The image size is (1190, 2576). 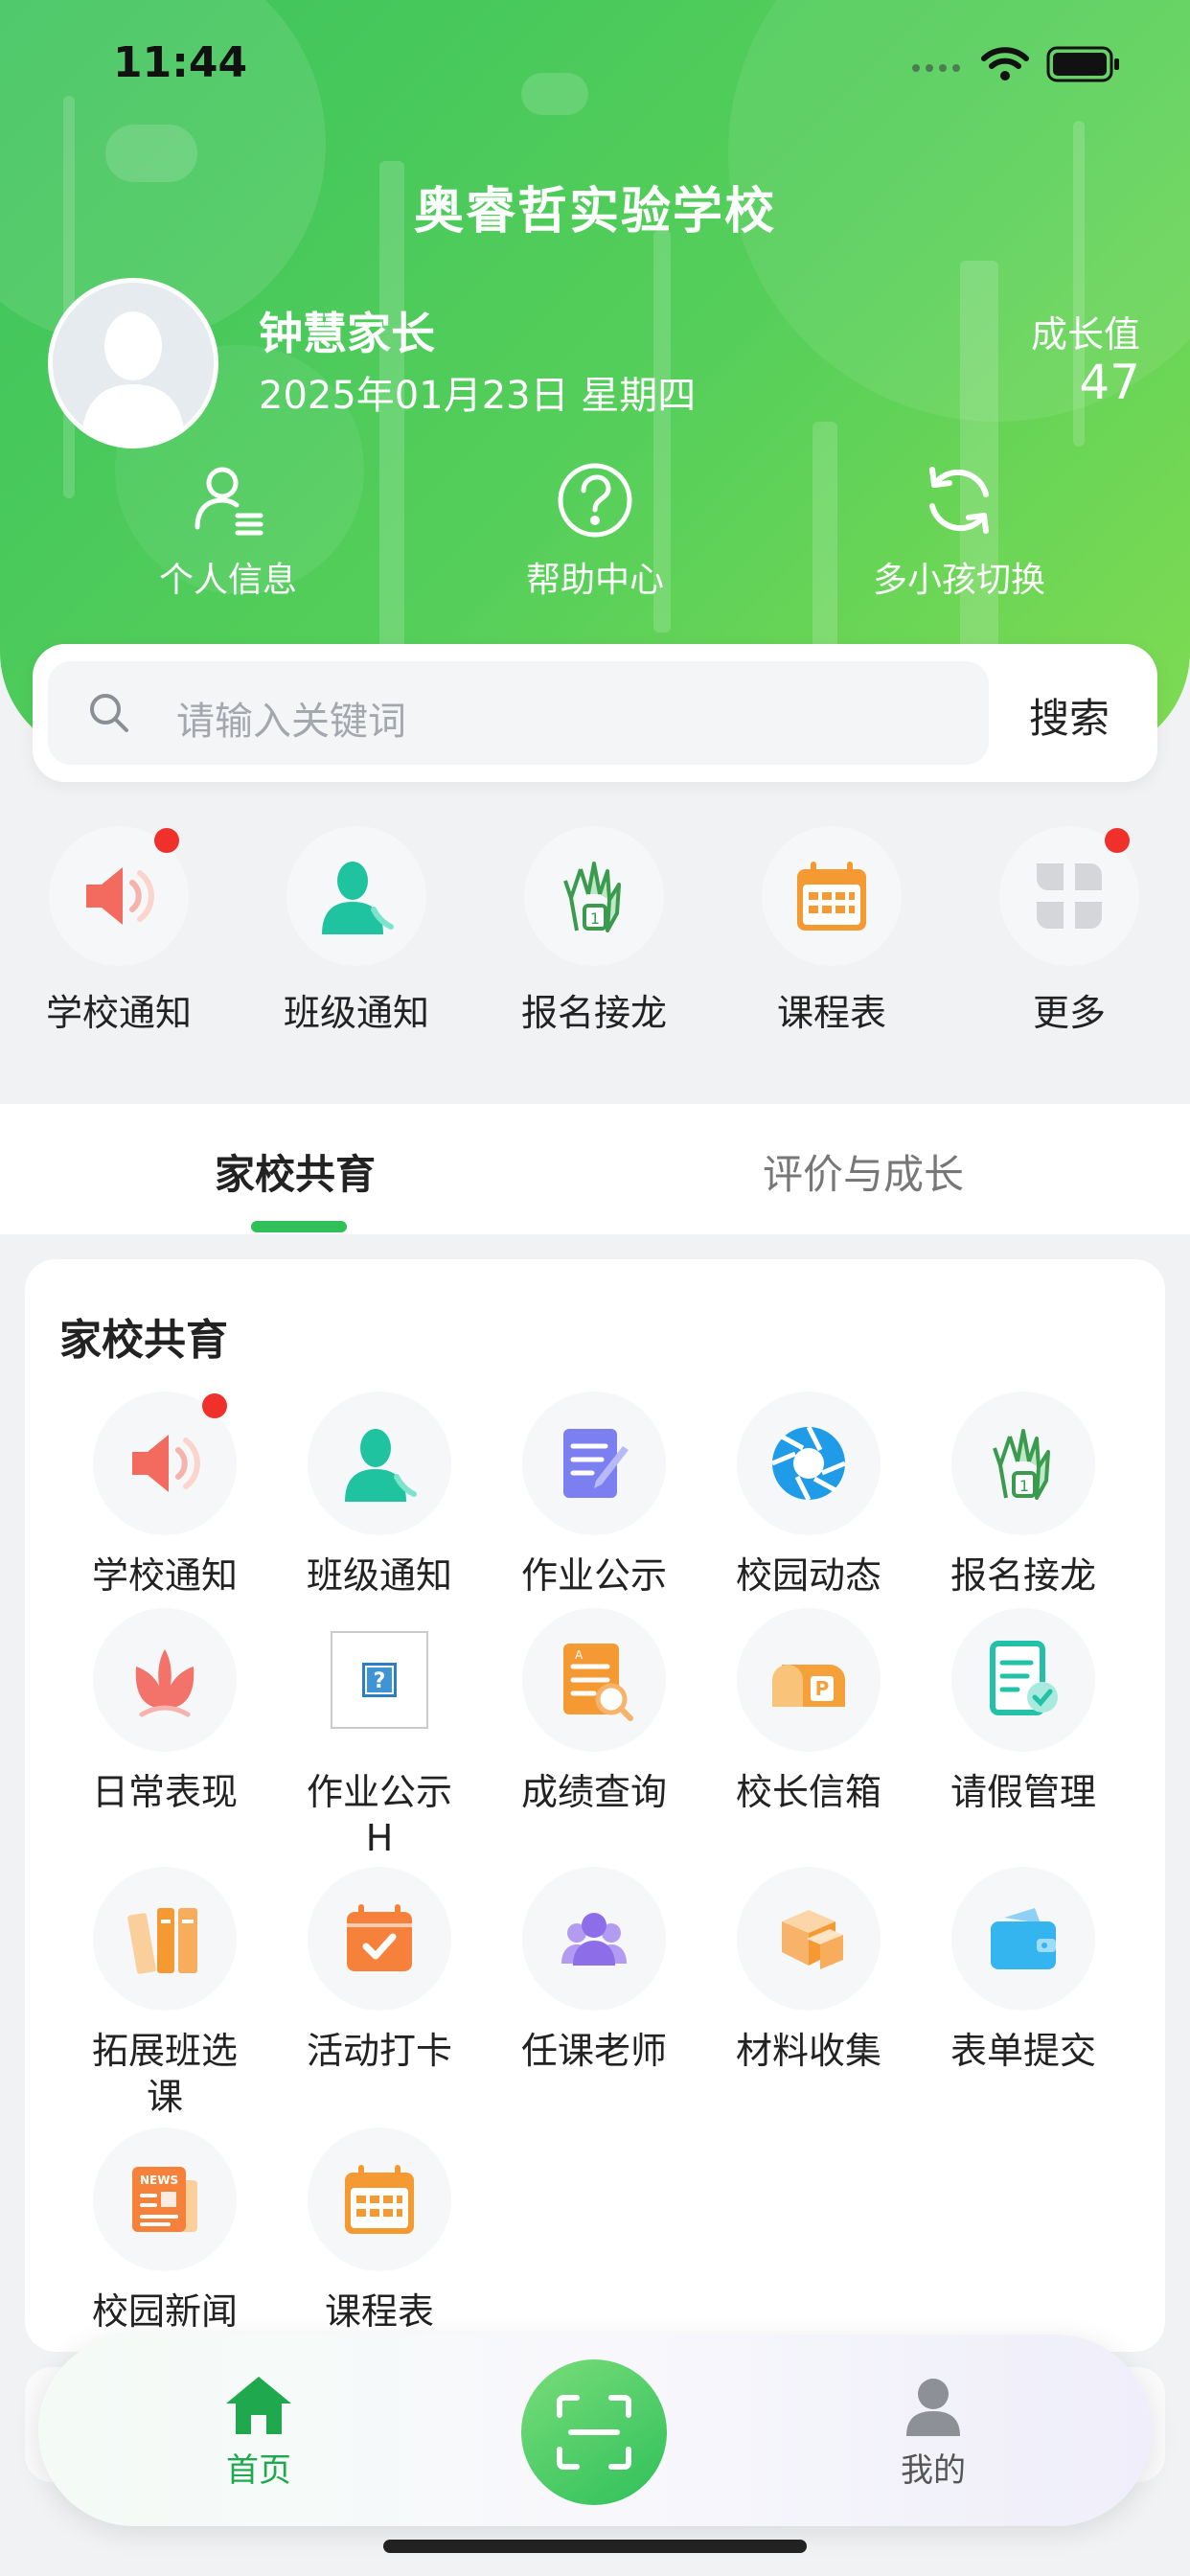 What do you see at coordinates (1023, 1938) in the screenshot?
I see `wallet-icon` at bounding box center [1023, 1938].